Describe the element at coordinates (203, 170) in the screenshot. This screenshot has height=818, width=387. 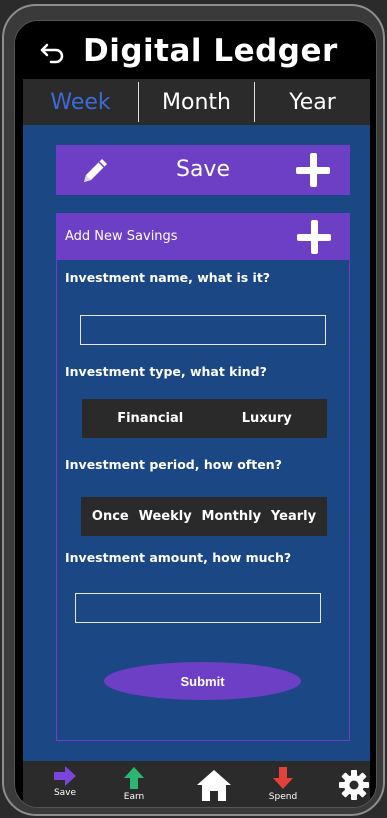
I see `save-bar: Save` at that location.